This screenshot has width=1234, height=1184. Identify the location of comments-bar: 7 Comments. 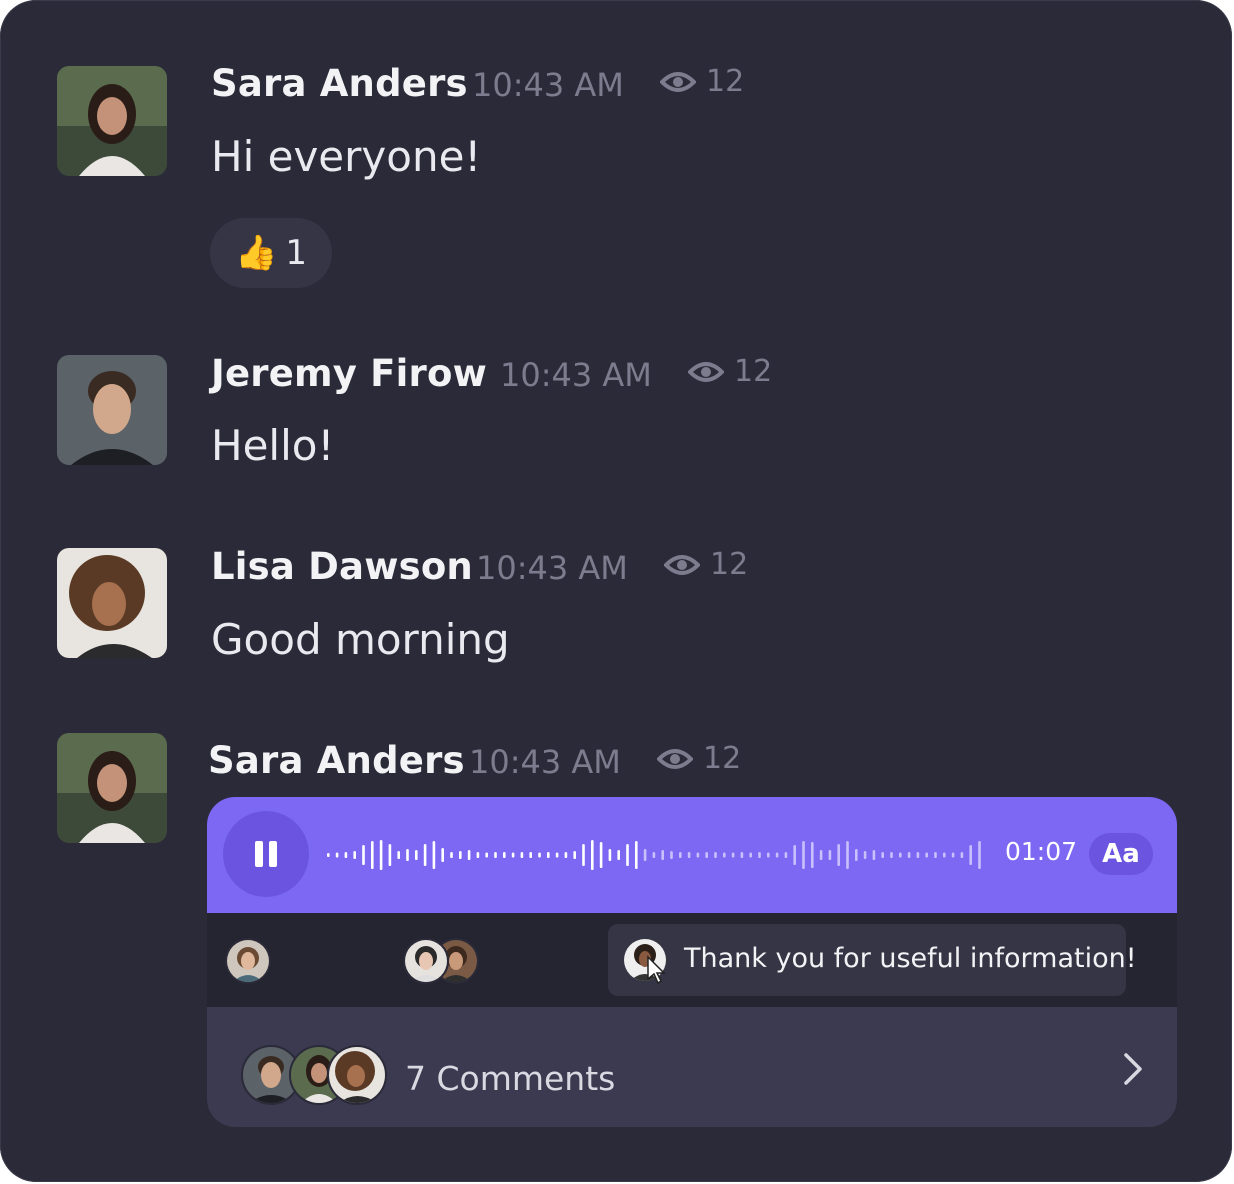
(692, 1067).